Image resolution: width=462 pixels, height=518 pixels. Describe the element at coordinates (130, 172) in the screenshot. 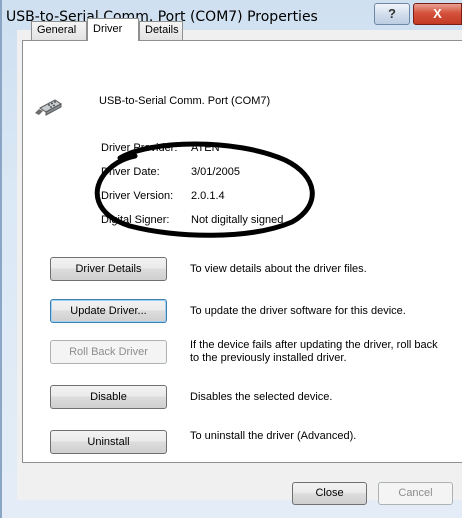

I see `date-label: Driver Date:` at that location.